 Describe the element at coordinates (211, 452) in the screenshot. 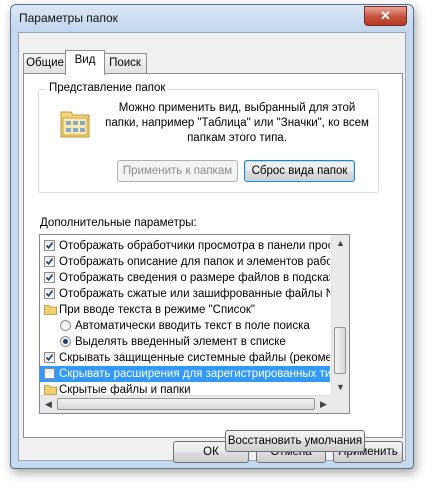

I see `ok-label: ОК` at that location.